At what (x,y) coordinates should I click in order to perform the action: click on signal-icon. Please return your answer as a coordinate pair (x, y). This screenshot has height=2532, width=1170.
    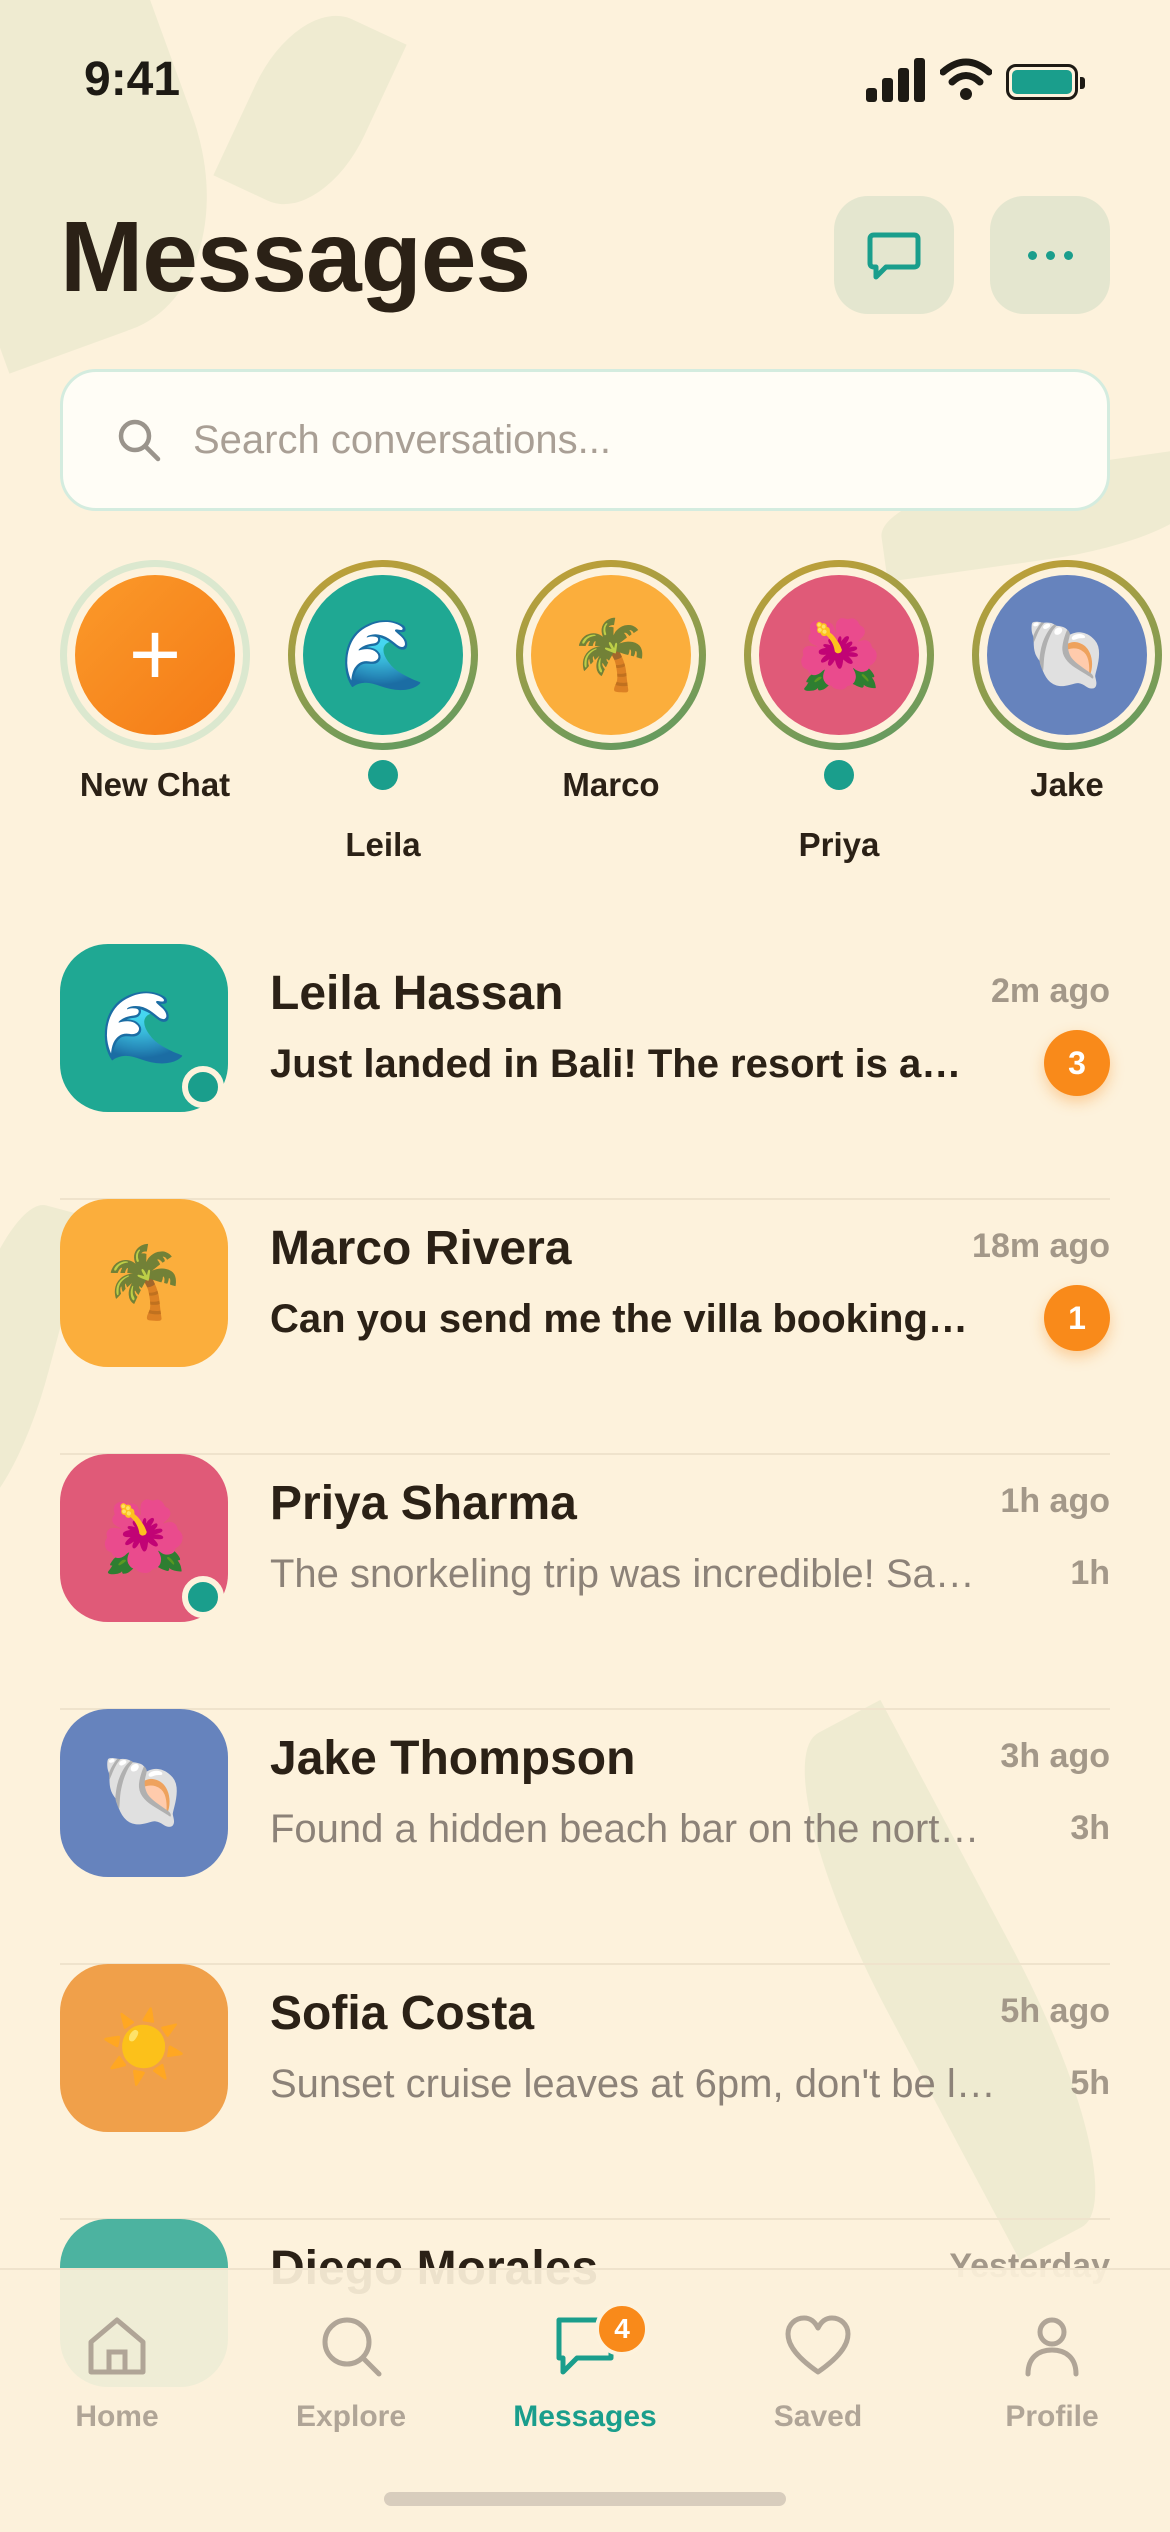
    Looking at the image, I should click on (896, 80).